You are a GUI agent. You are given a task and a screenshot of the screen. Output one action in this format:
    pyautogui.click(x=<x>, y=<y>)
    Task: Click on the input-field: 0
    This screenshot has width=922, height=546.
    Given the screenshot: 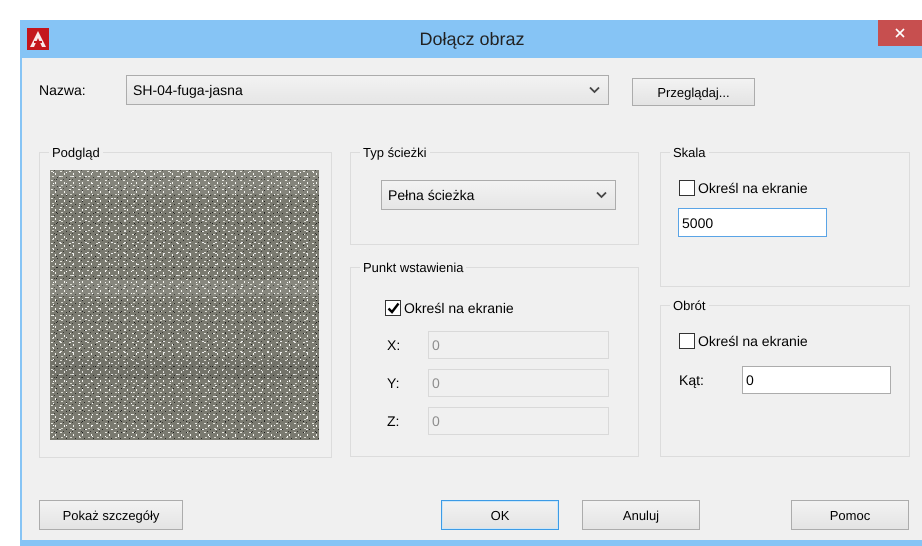 What is the action you would take?
    pyautogui.click(x=816, y=380)
    